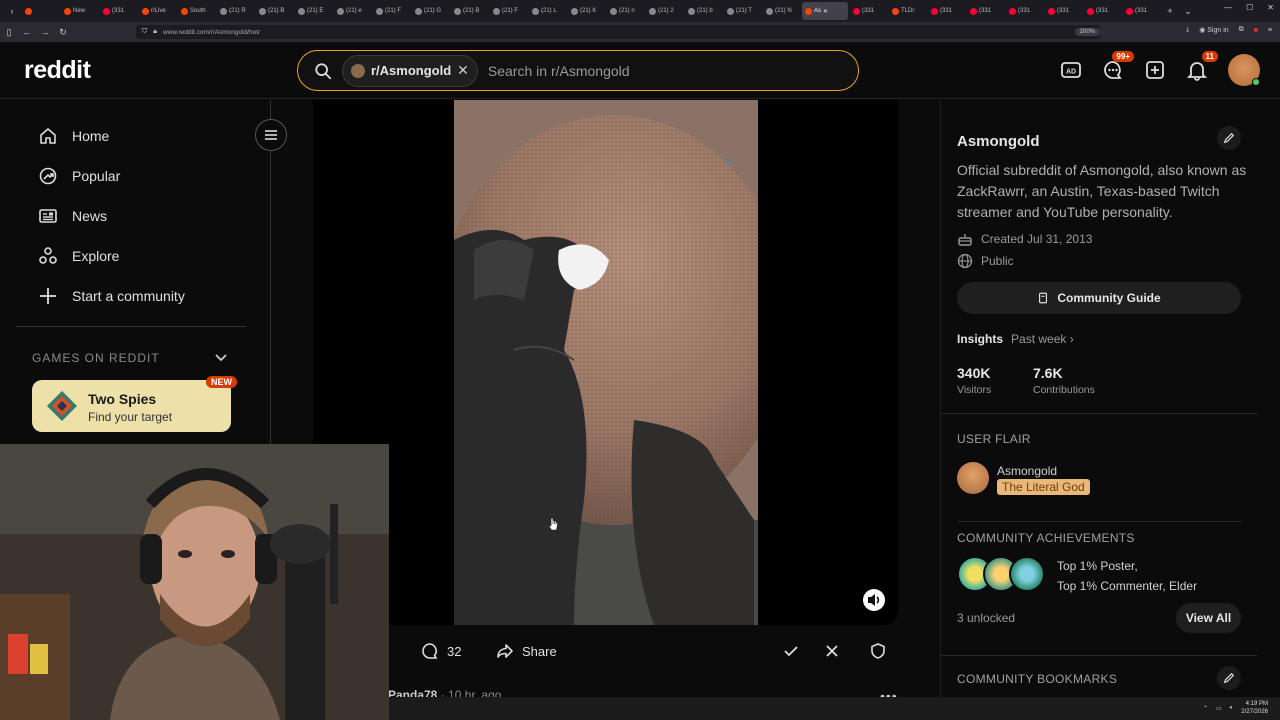  Describe the element at coordinates (63, 32) in the screenshot. I see `reload-icon: ↻` at that location.